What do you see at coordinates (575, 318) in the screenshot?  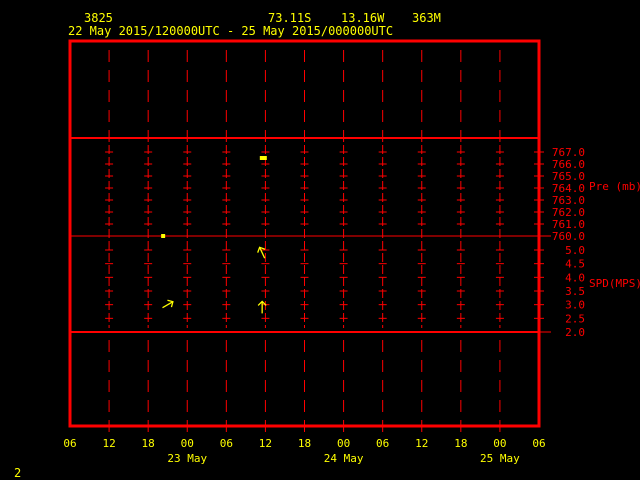 I see `speed-tick-label: 2.5` at bounding box center [575, 318].